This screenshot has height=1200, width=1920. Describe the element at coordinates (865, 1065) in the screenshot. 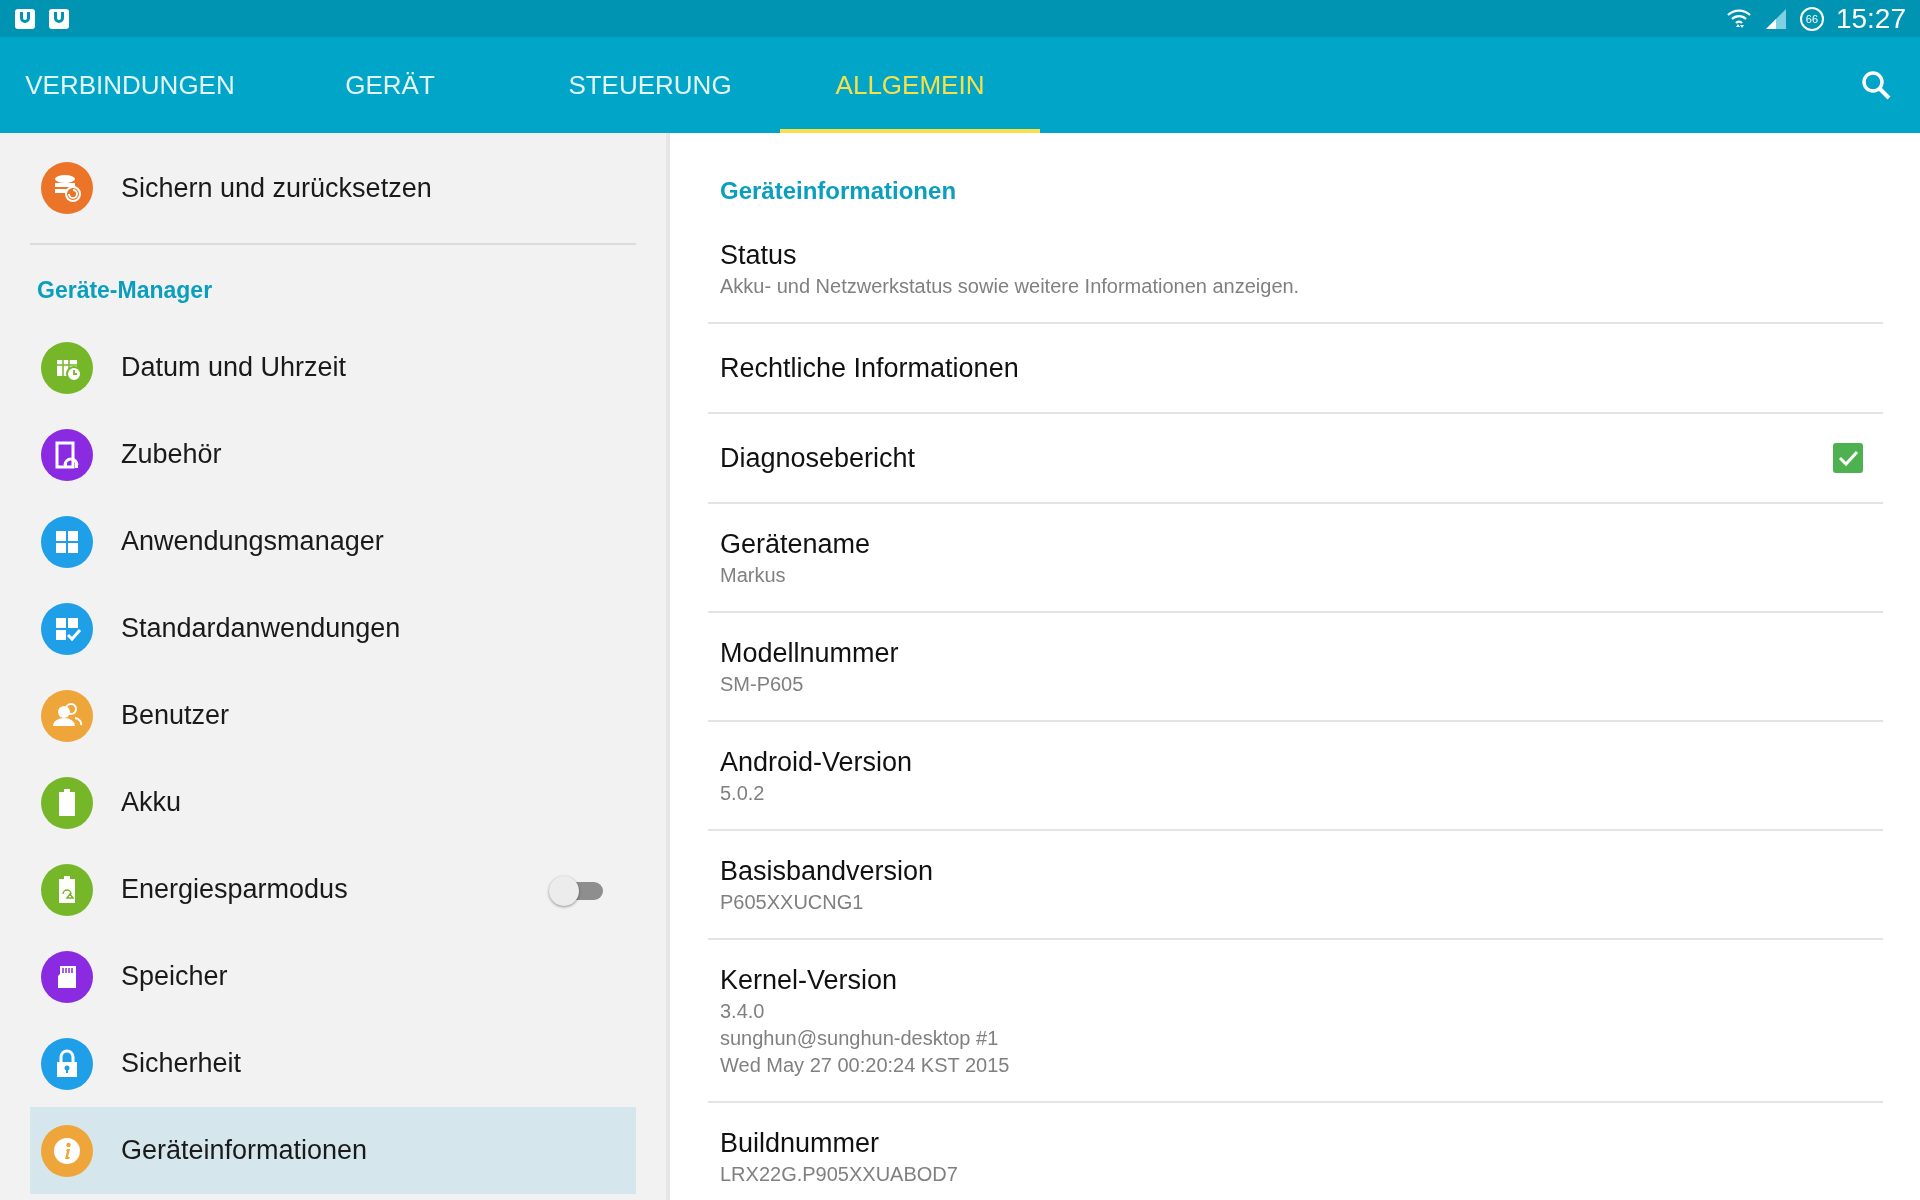

I see `setting-summary: Wed May 27 00:20:24 KST 2015` at that location.